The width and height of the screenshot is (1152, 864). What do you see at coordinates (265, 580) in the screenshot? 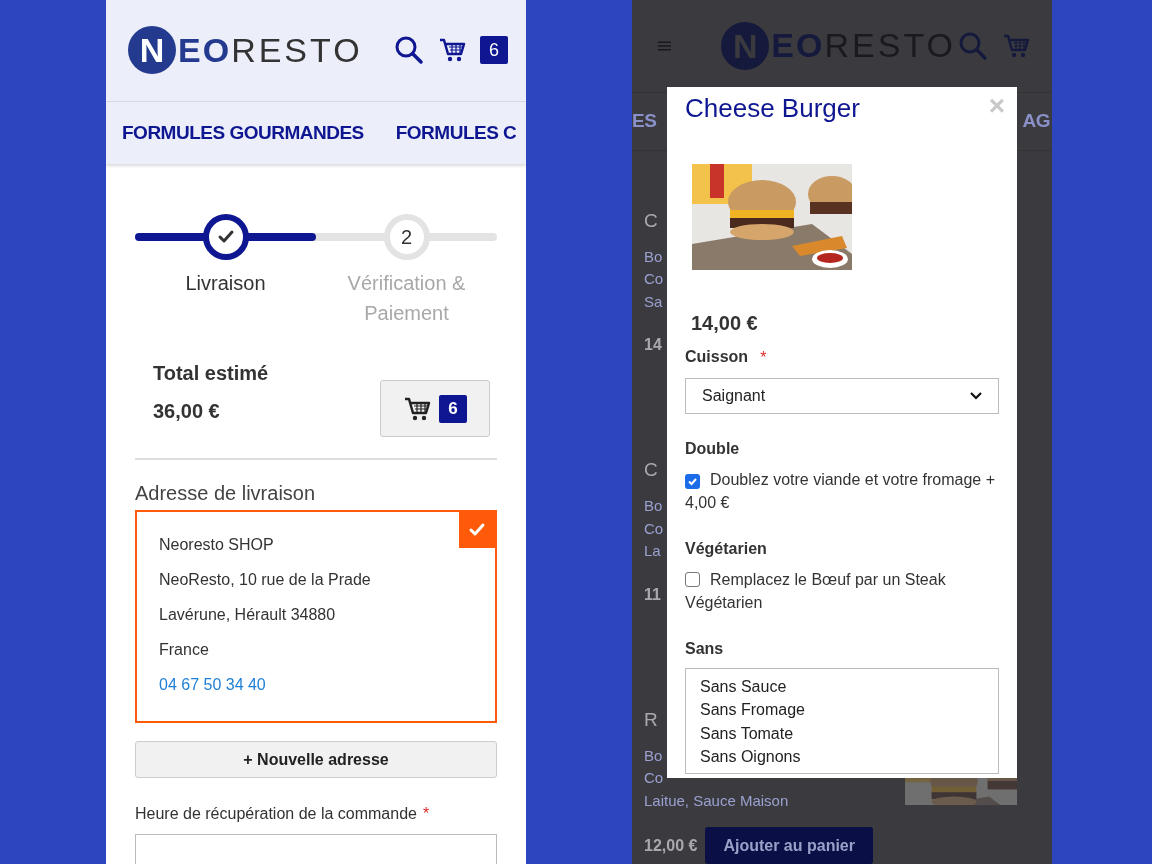
I see `address-line: NeoResto, 10 rue de la Prade` at bounding box center [265, 580].